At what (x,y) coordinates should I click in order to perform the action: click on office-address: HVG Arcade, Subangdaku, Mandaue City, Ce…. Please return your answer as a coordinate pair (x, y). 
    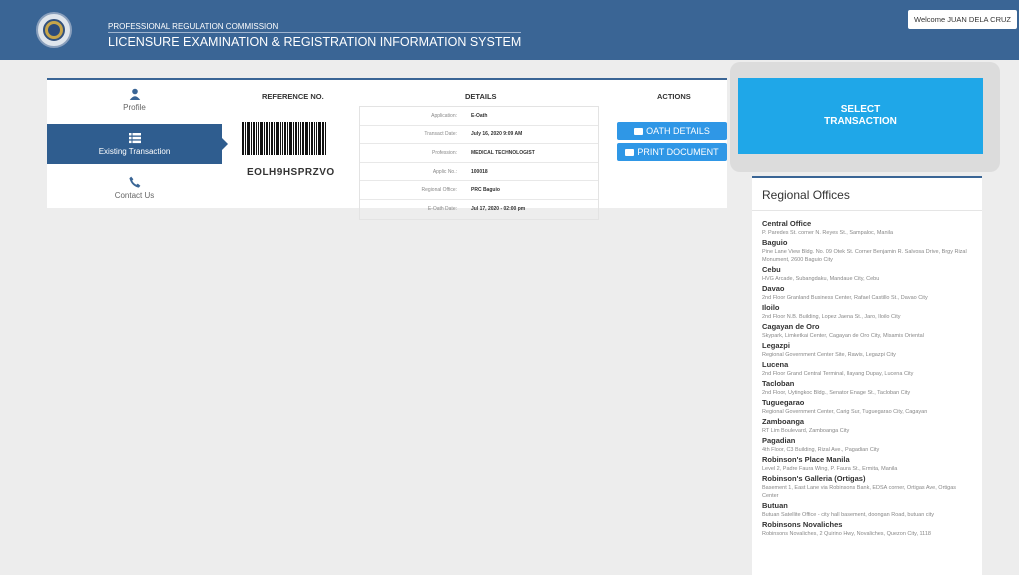
    Looking at the image, I should click on (821, 279).